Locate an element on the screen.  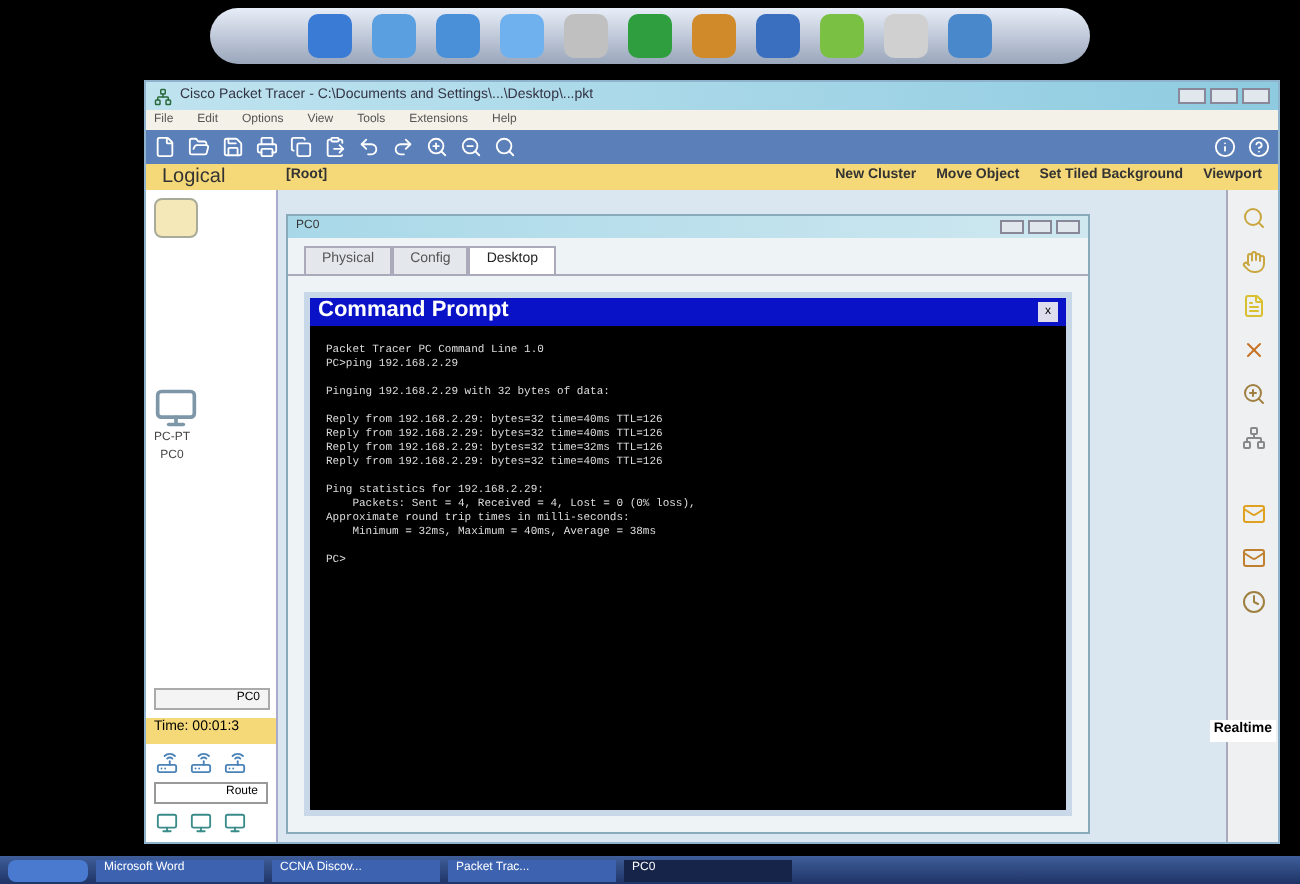
new-file-icon is located at coordinates (165, 147).